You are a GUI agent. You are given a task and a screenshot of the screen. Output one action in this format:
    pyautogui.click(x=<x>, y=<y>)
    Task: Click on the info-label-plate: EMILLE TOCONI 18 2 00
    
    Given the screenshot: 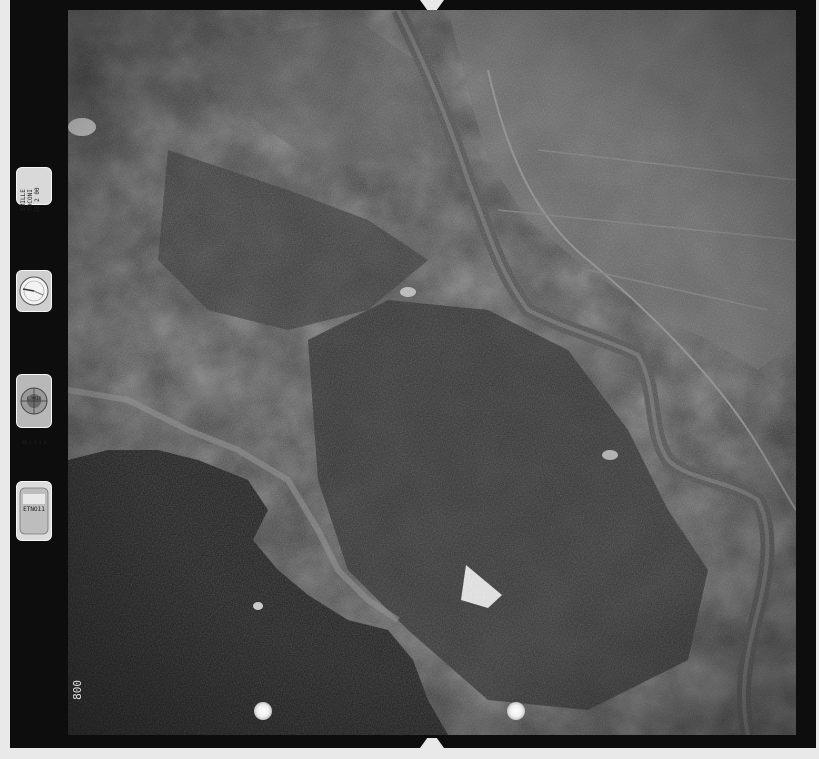 What is the action you would take?
    pyautogui.click(x=34, y=190)
    